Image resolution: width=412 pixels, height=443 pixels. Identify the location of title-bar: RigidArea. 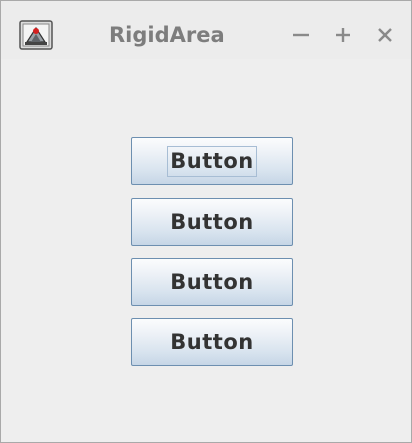
(206, 30).